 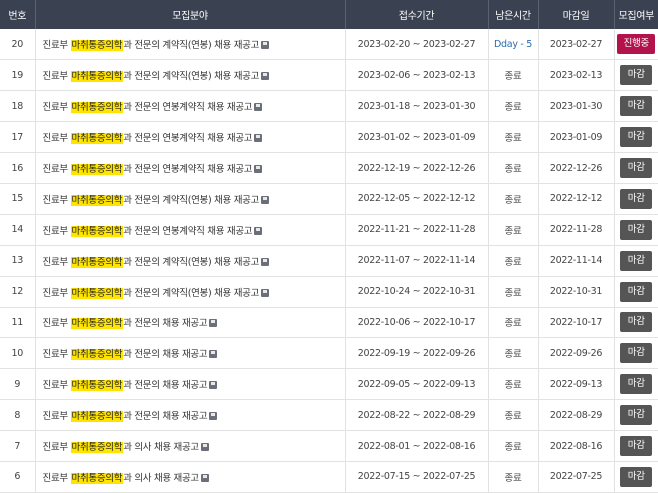 What do you see at coordinates (18, 292) in the screenshot?
I see `row-number: 12` at bounding box center [18, 292].